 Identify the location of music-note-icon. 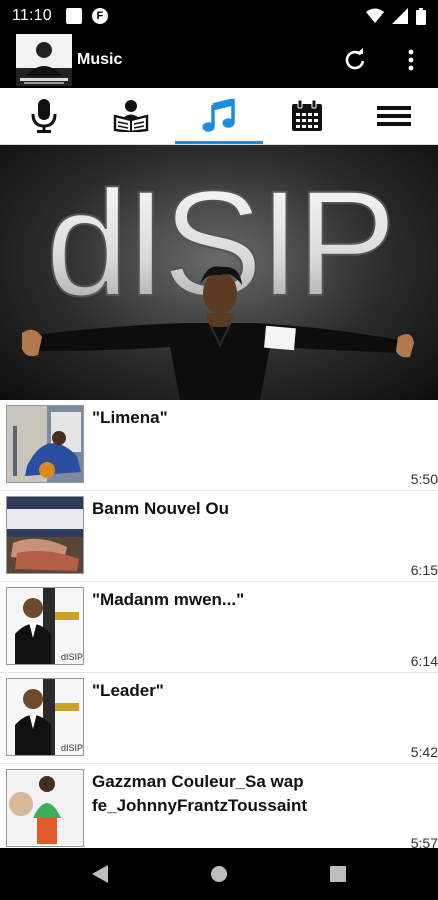
(218, 115).